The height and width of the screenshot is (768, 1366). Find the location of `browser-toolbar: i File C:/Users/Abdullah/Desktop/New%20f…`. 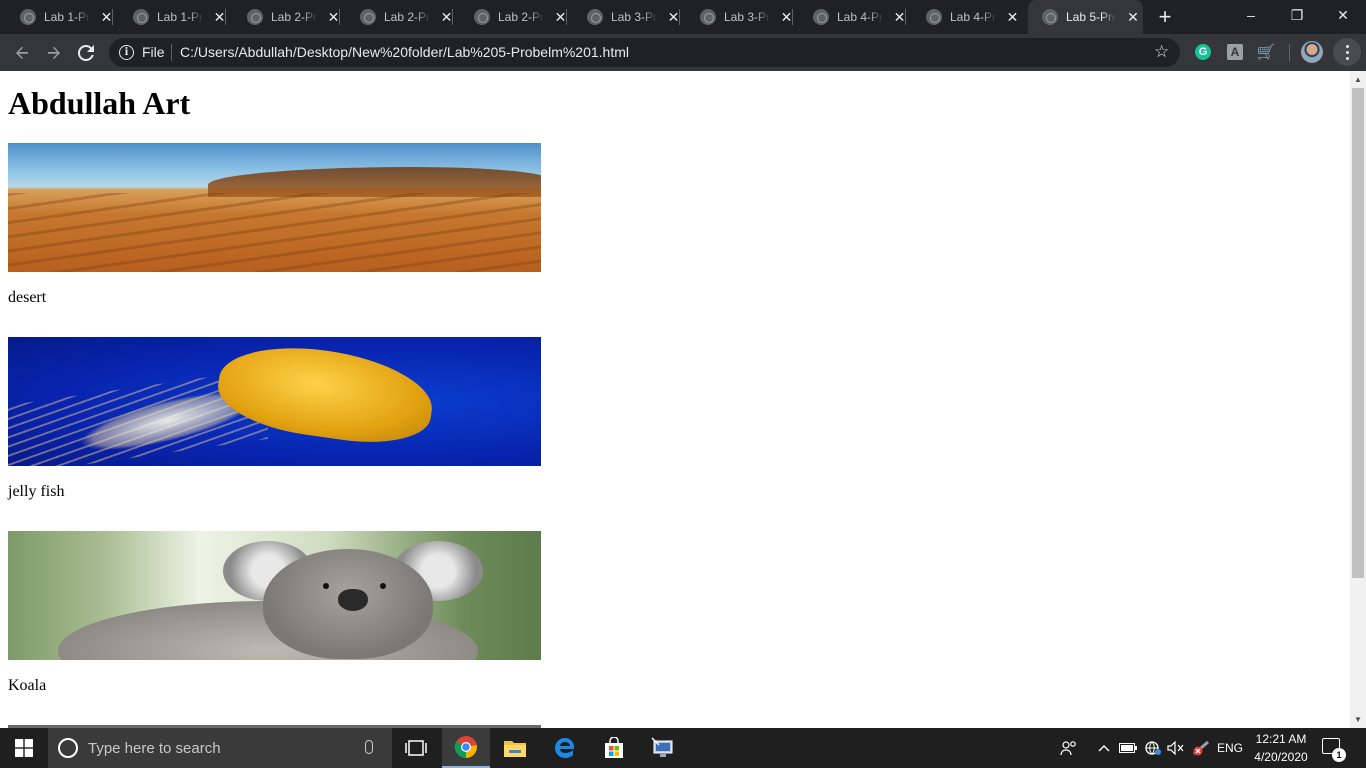

browser-toolbar: i File C:/Users/Abdullah/Desktop/New%20f… is located at coordinates (683, 52).